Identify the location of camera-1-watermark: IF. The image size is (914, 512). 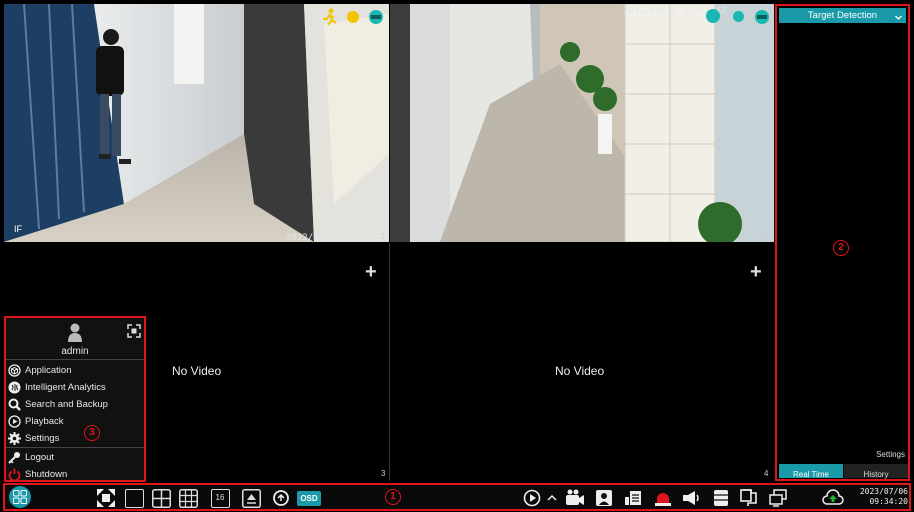
(18, 229).